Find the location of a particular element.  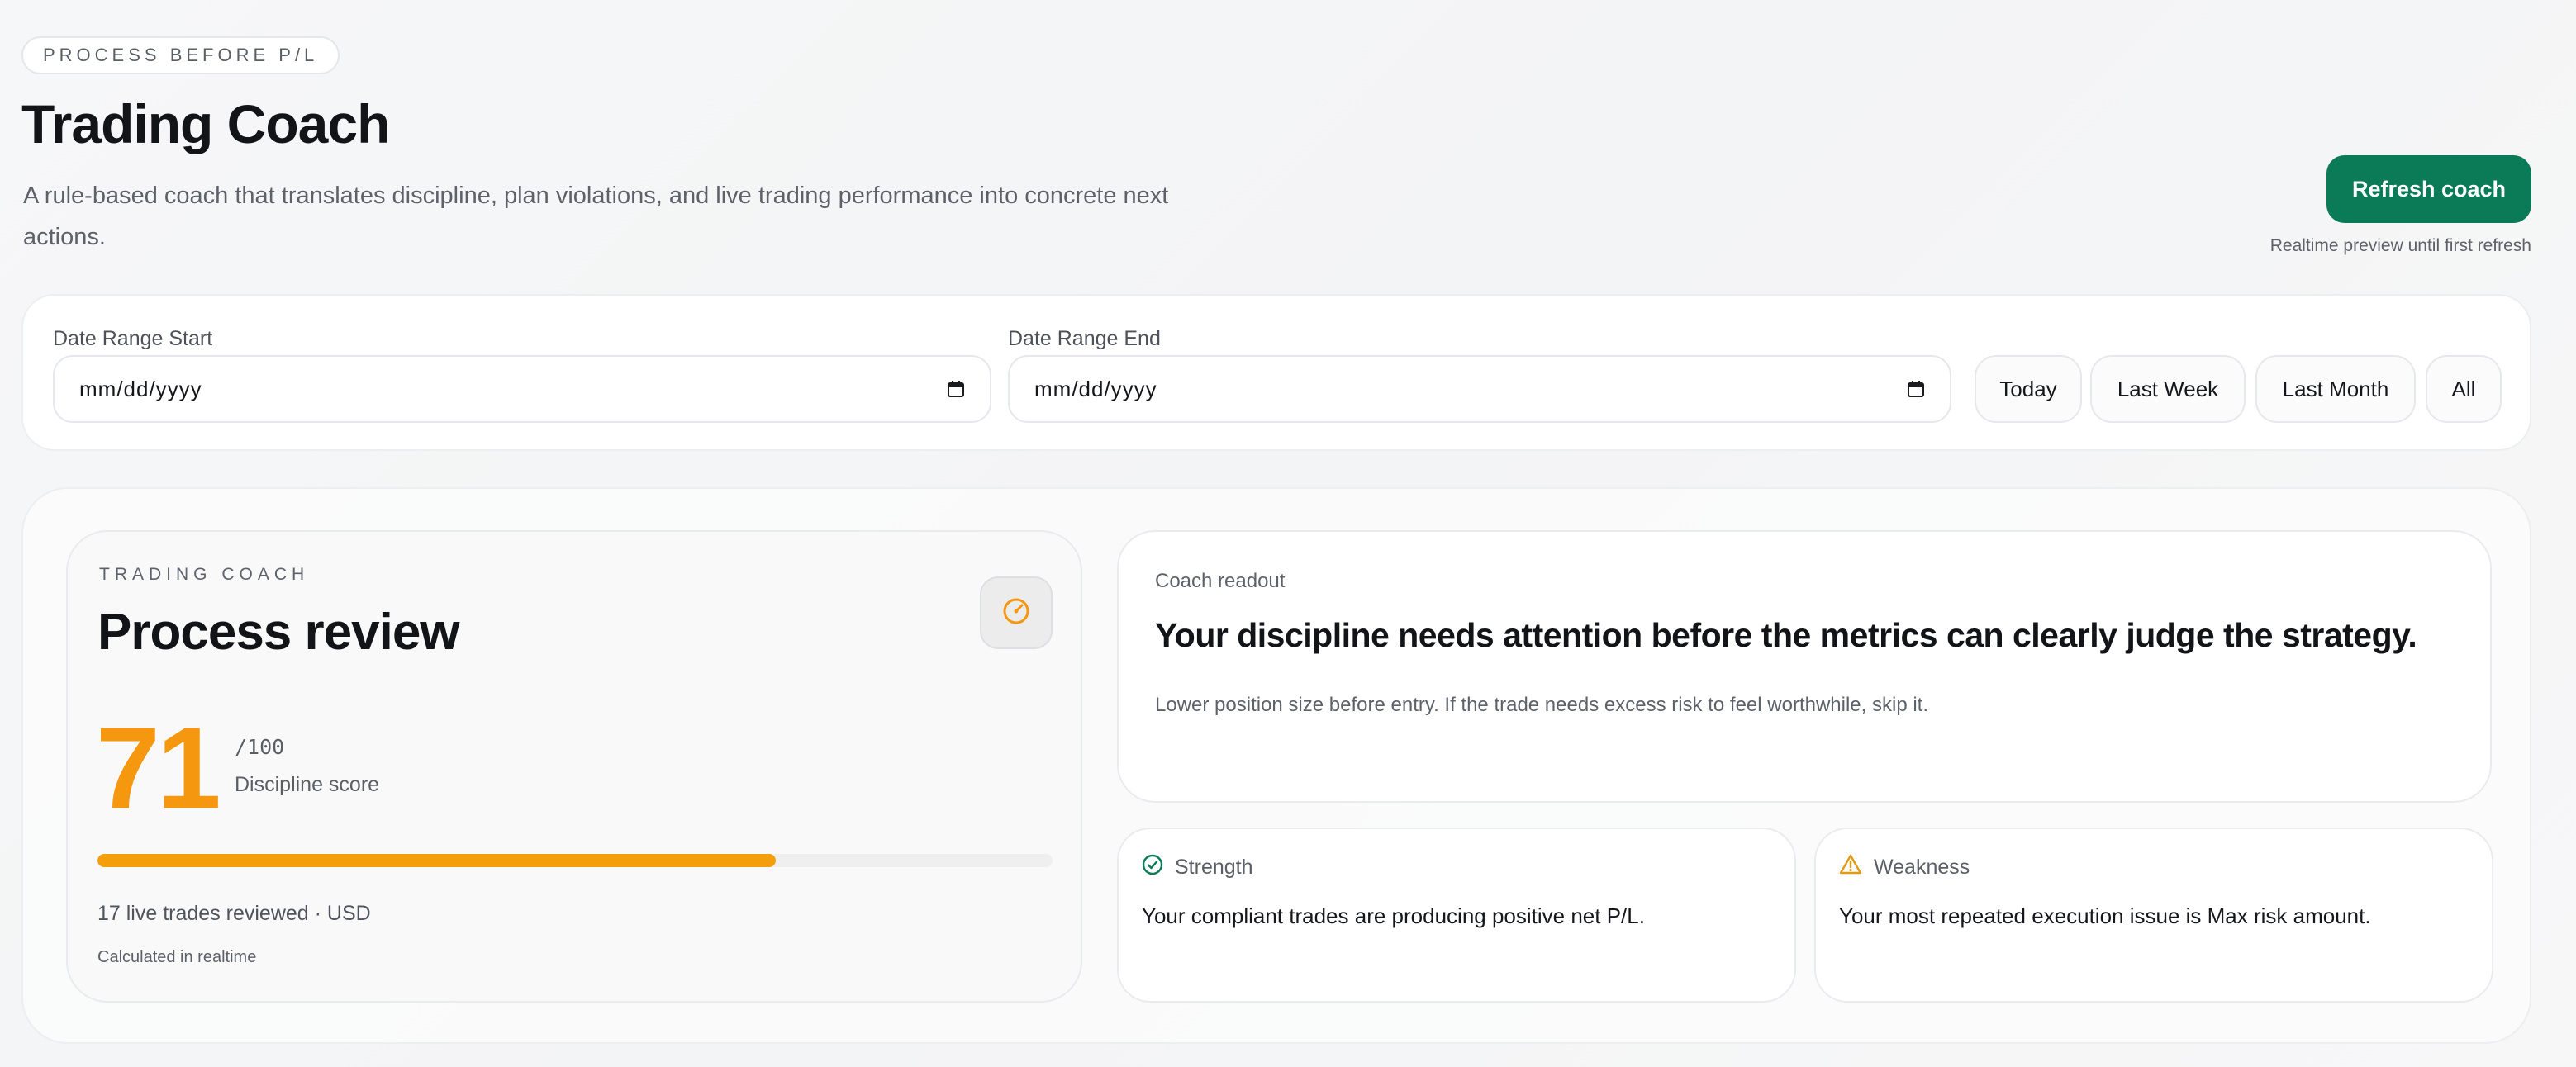

gauge-button is located at coordinates (1016, 612).